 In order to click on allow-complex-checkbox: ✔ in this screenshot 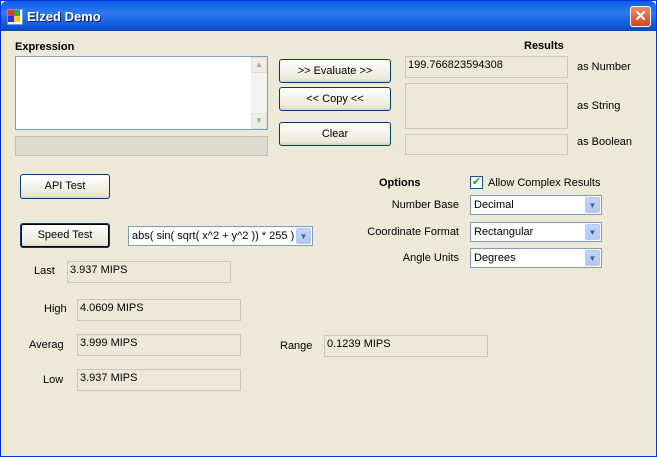, I will do `click(476, 182)`.